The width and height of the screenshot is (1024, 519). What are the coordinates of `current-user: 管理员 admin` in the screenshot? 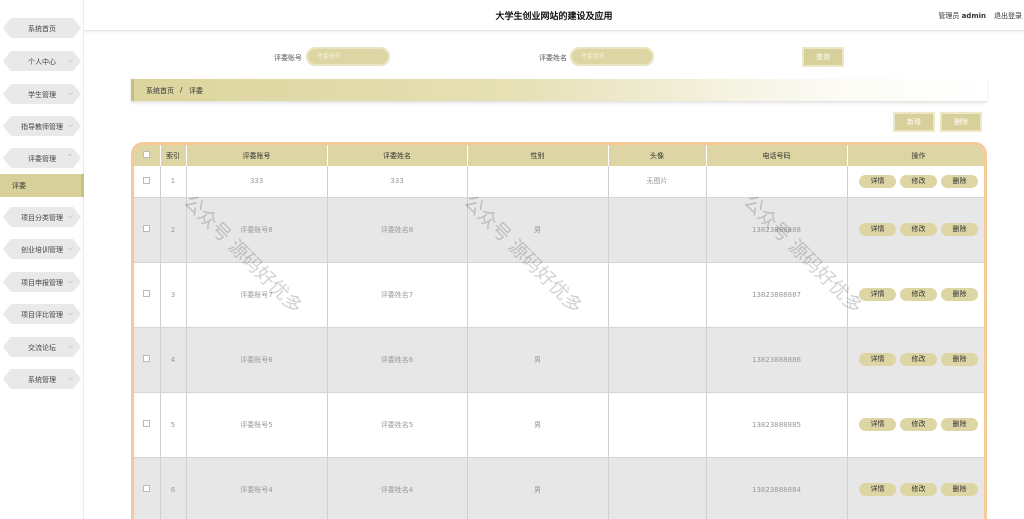 It's located at (962, 16).